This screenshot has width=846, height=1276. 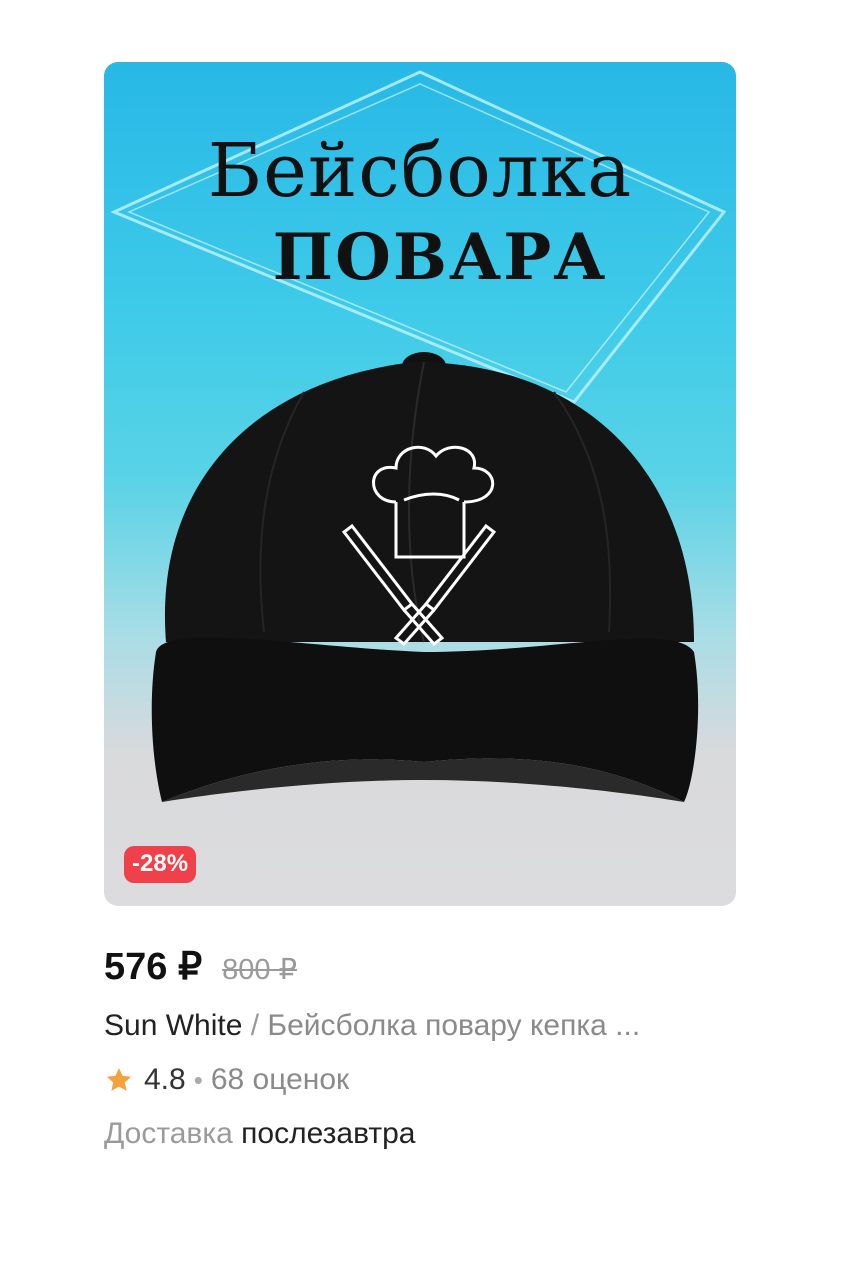 I want to click on star-icon, so click(x=119, y=1079).